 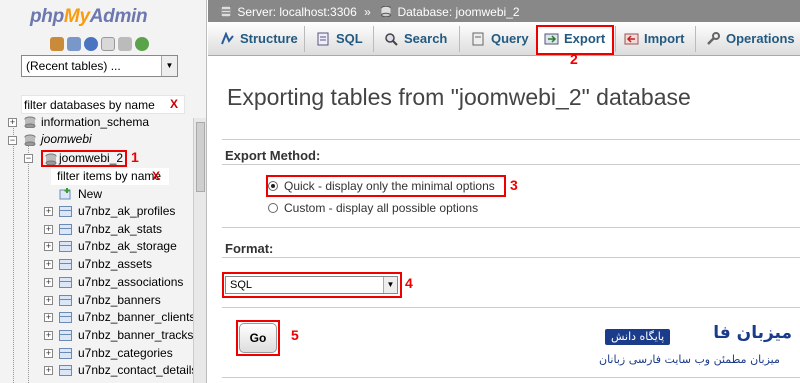 What do you see at coordinates (74, 44) in the screenshot?
I see `exit-icon` at bounding box center [74, 44].